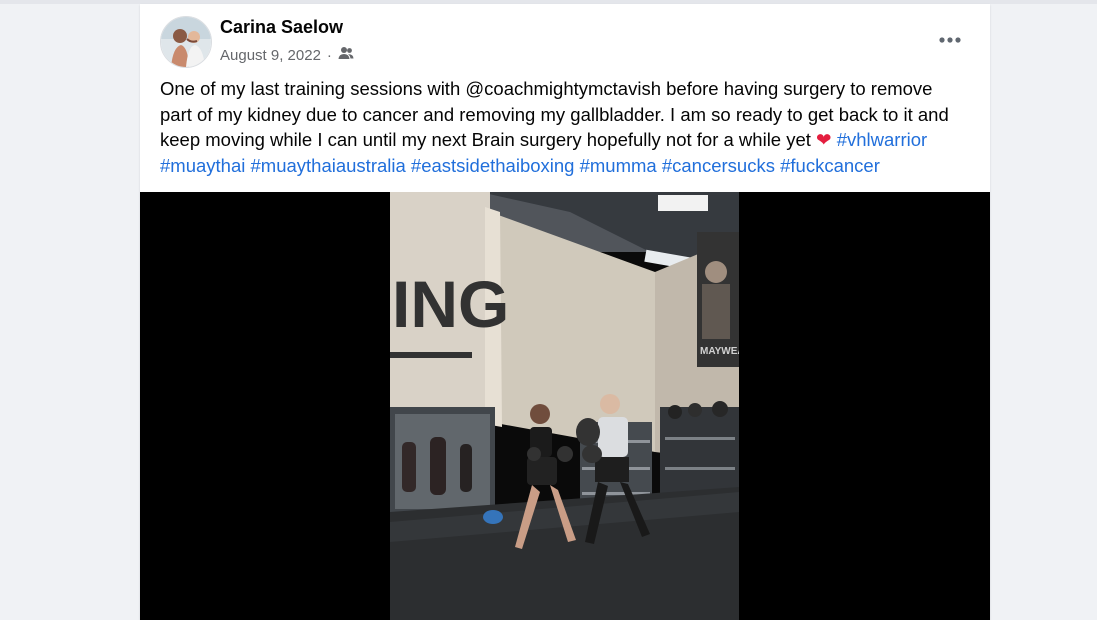 The image size is (1097, 620). What do you see at coordinates (281, 27) in the screenshot?
I see `author-name: Carina Saelow` at bounding box center [281, 27].